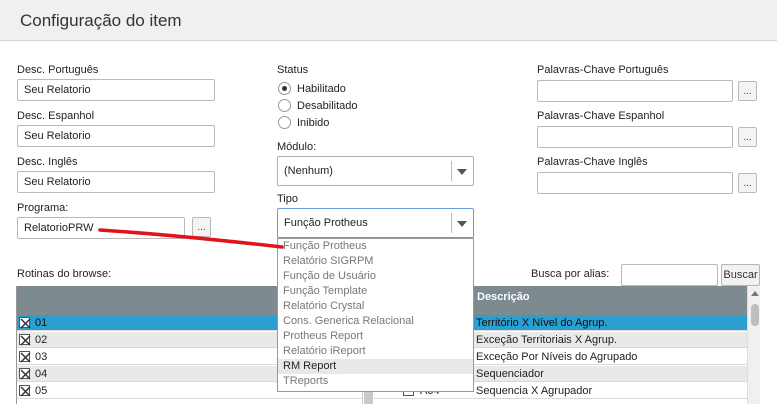 The height and width of the screenshot is (404, 777). What do you see at coordinates (375, 366) in the screenshot?
I see `tipo-option-hovered: RM Report` at bounding box center [375, 366].